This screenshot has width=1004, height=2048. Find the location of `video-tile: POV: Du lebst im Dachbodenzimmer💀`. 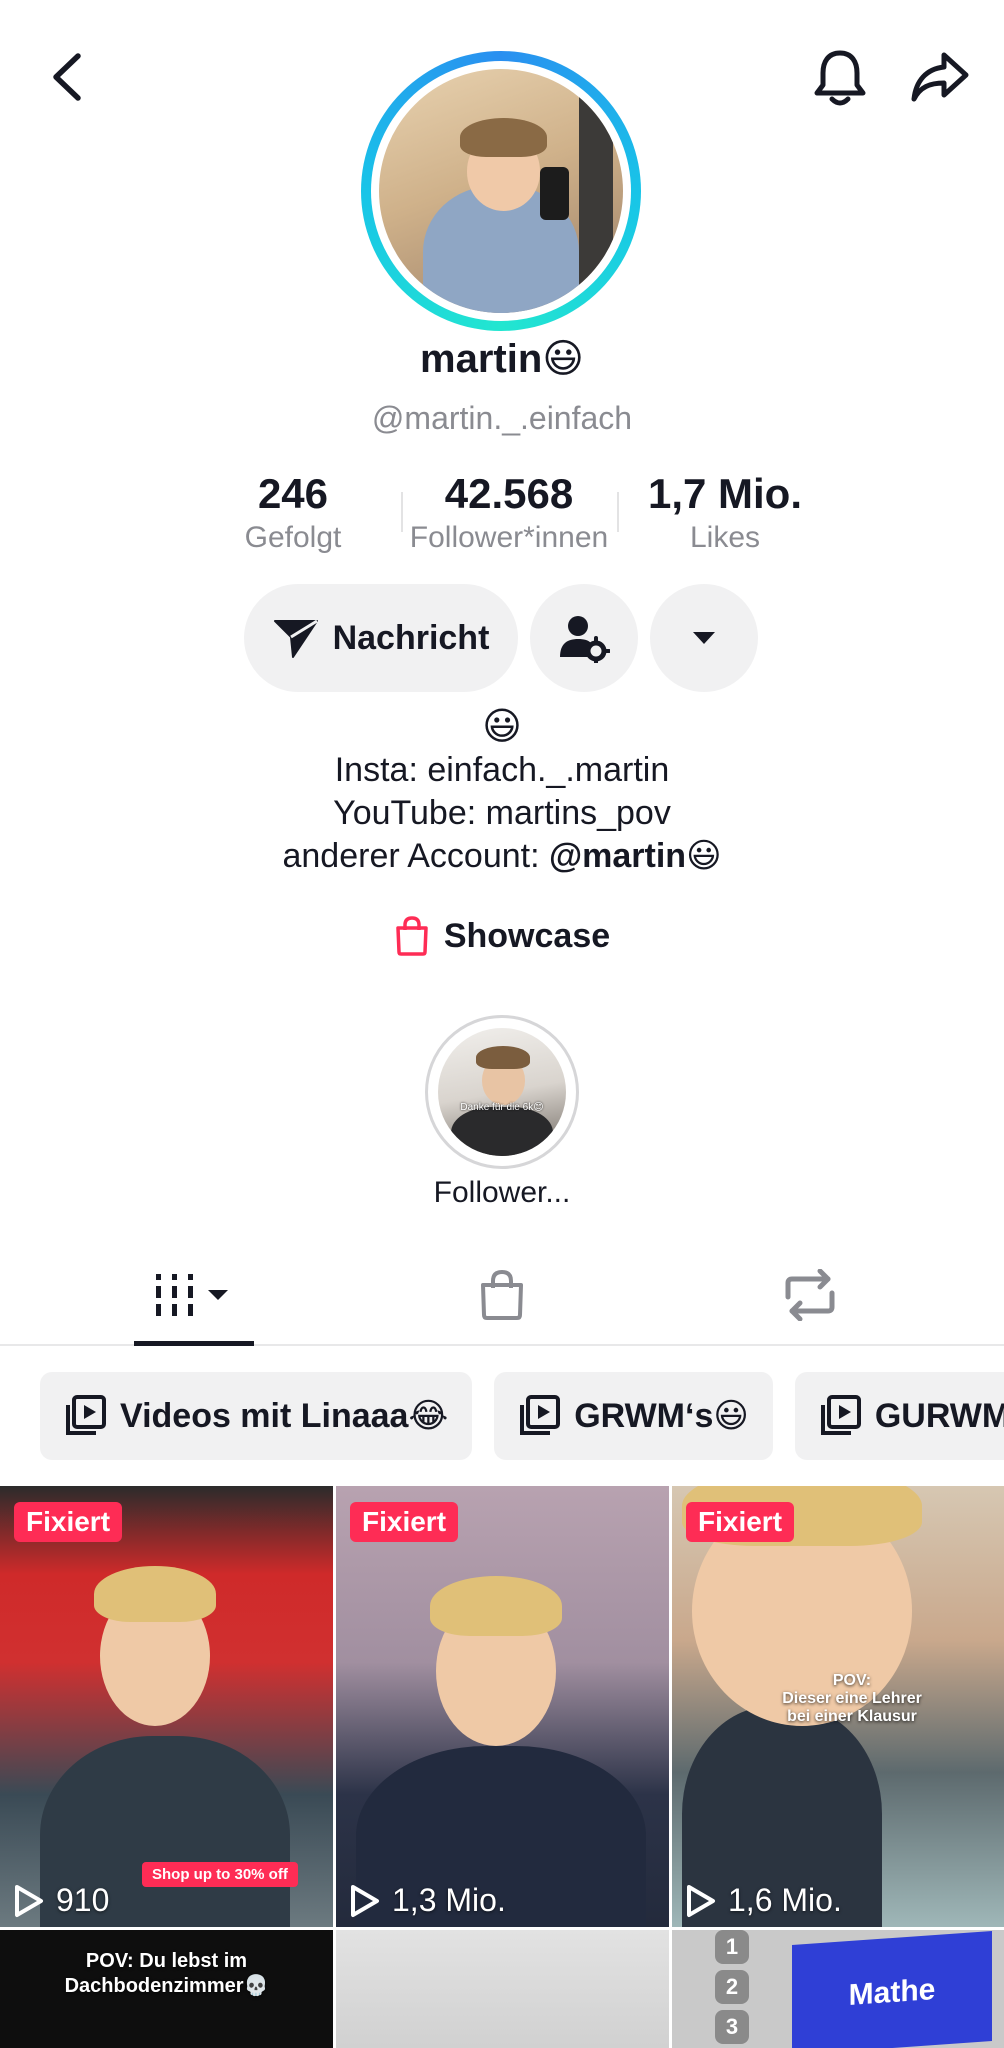

video-tile: POV: Du lebst im Dachbodenzimmer💀 is located at coordinates (166, 1989).